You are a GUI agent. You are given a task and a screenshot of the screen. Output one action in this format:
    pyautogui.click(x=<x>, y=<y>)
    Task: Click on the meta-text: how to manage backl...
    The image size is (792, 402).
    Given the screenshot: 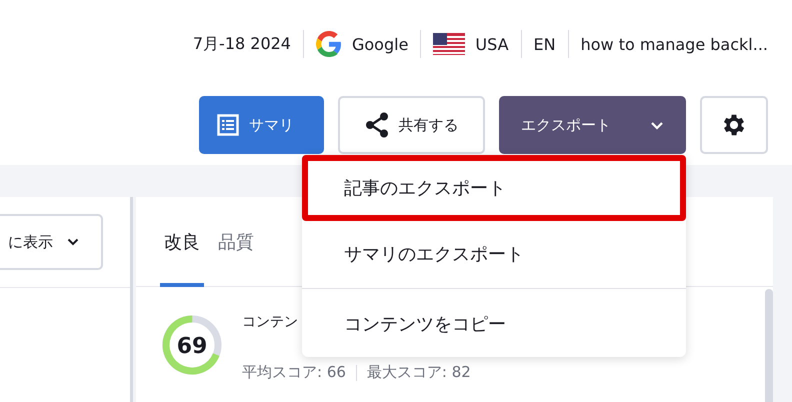 What is the action you would take?
    pyautogui.click(x=674, y=44)
    